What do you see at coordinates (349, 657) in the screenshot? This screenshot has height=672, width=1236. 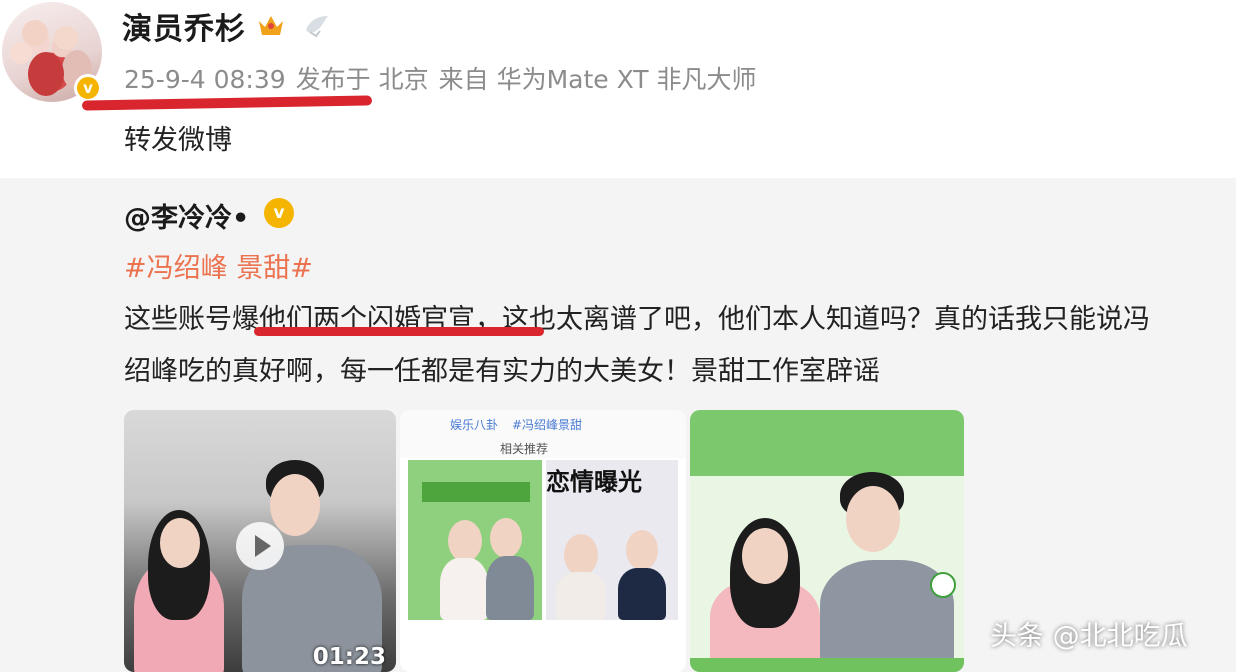 I see `video-duration: 01:23` at bounding box center [349, 657].